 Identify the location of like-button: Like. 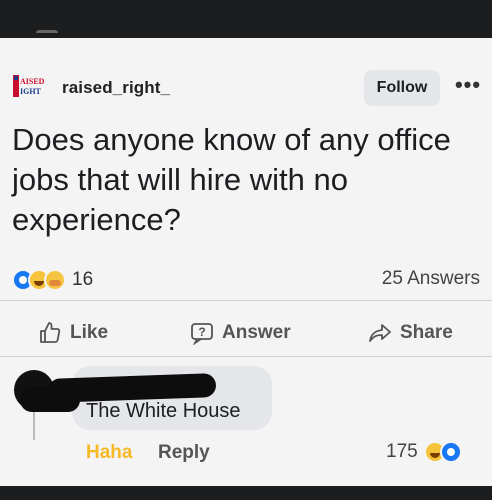
(73, 333).